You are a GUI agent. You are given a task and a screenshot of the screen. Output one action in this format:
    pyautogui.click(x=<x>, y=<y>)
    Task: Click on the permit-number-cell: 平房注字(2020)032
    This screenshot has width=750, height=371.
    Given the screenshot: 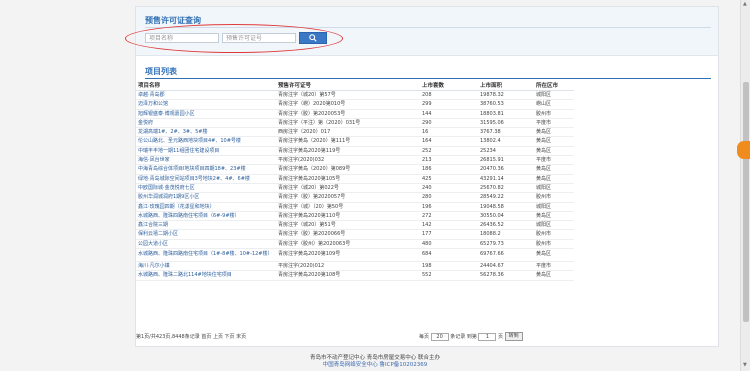 What is the action you would take?
    pyautogui.click(x=348, y=160)
    